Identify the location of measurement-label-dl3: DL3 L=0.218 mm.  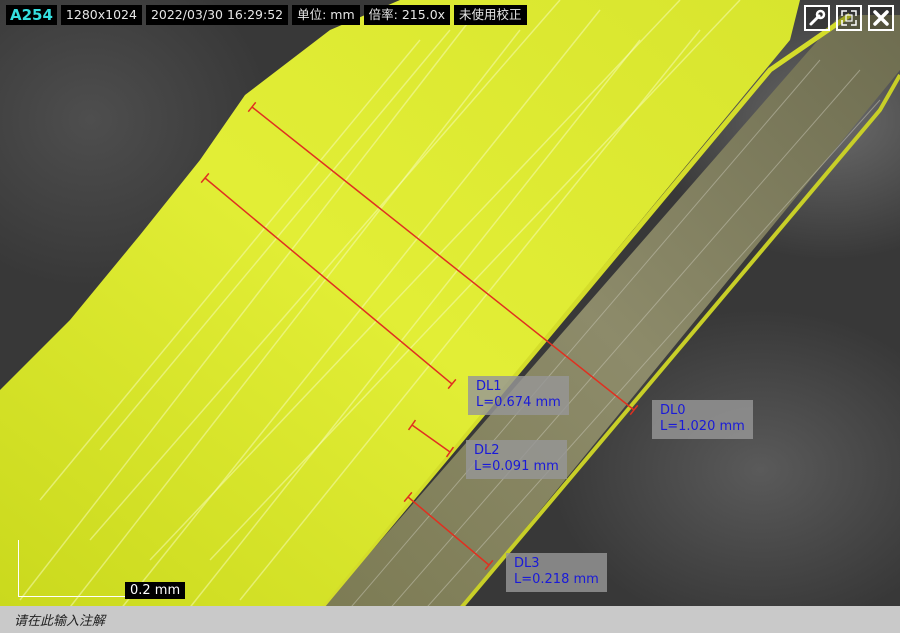
(556, 572).